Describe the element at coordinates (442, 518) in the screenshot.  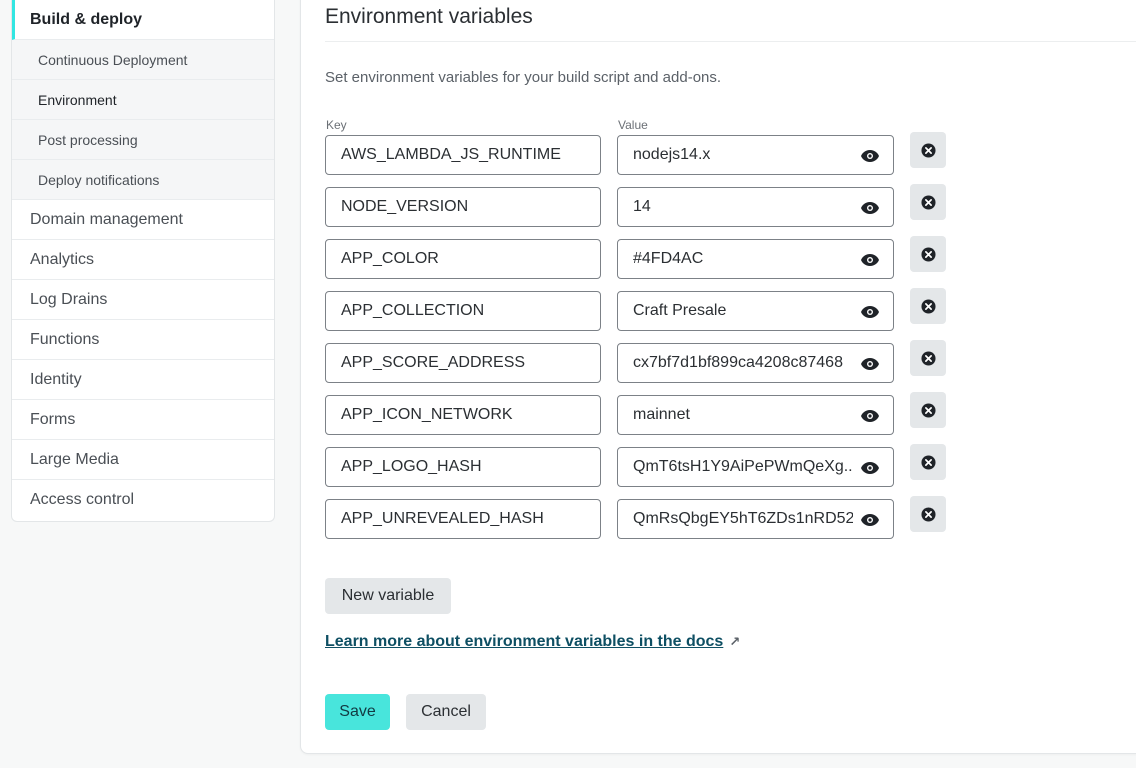
I see `variable-key-text: APP_UNREVEALED_HASH` at that location.